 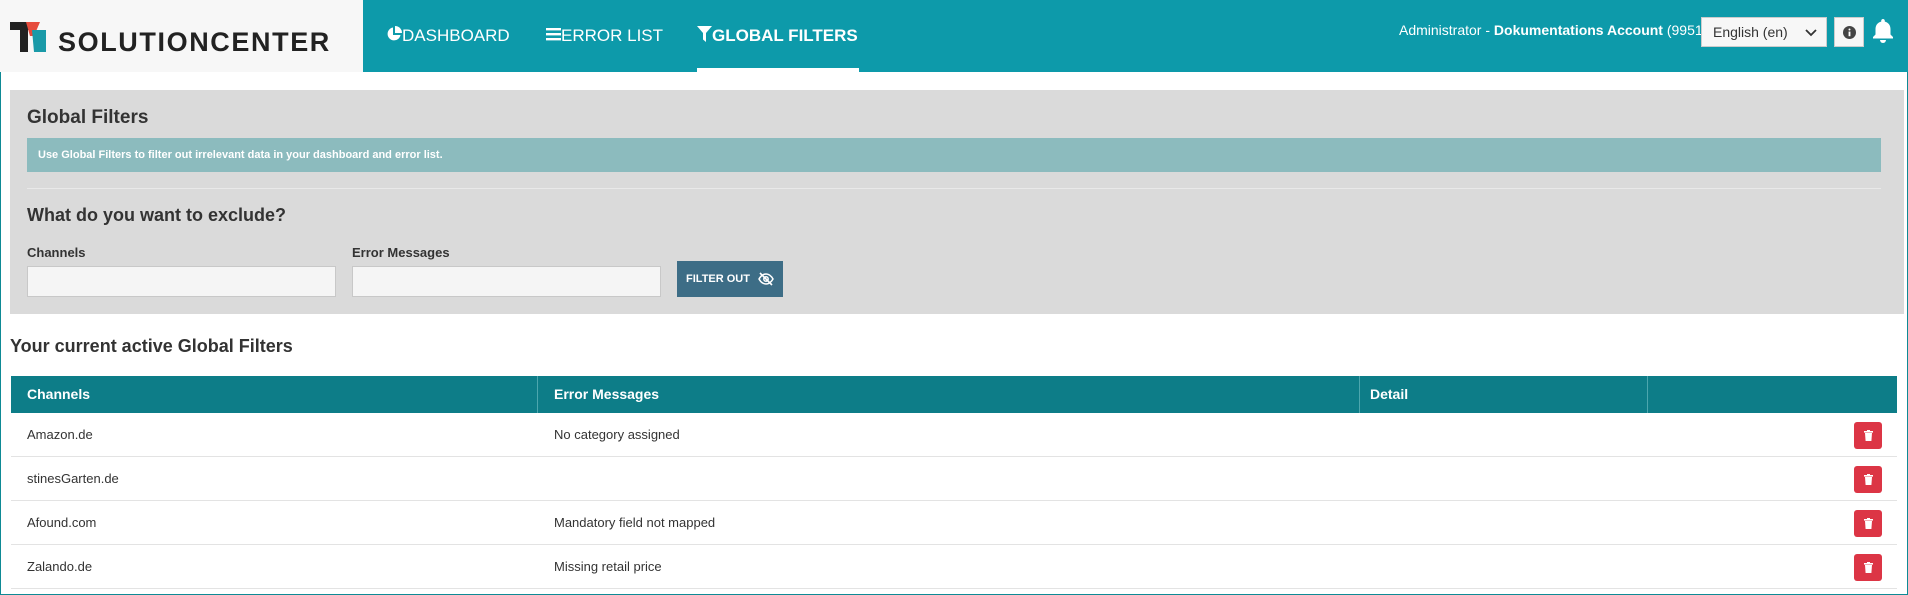 I want to click on account-user: Administrator, so click(x=1440, y=30).